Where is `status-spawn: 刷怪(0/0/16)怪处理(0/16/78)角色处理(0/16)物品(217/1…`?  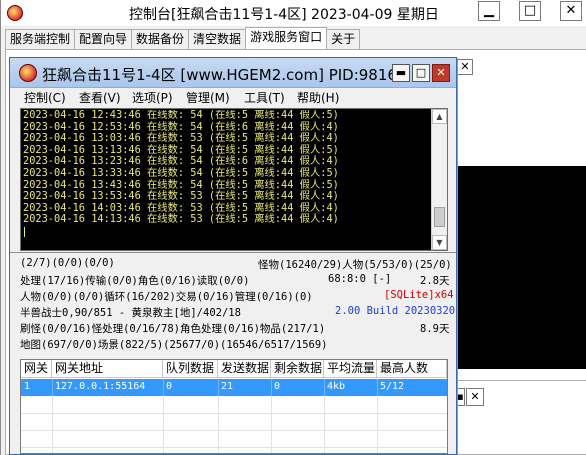
status-spawn: 刷怪(0/0/16)怪处理(0/16/78)角色处理(0/16)物品(217/1… is located at coordinates (173, 329).